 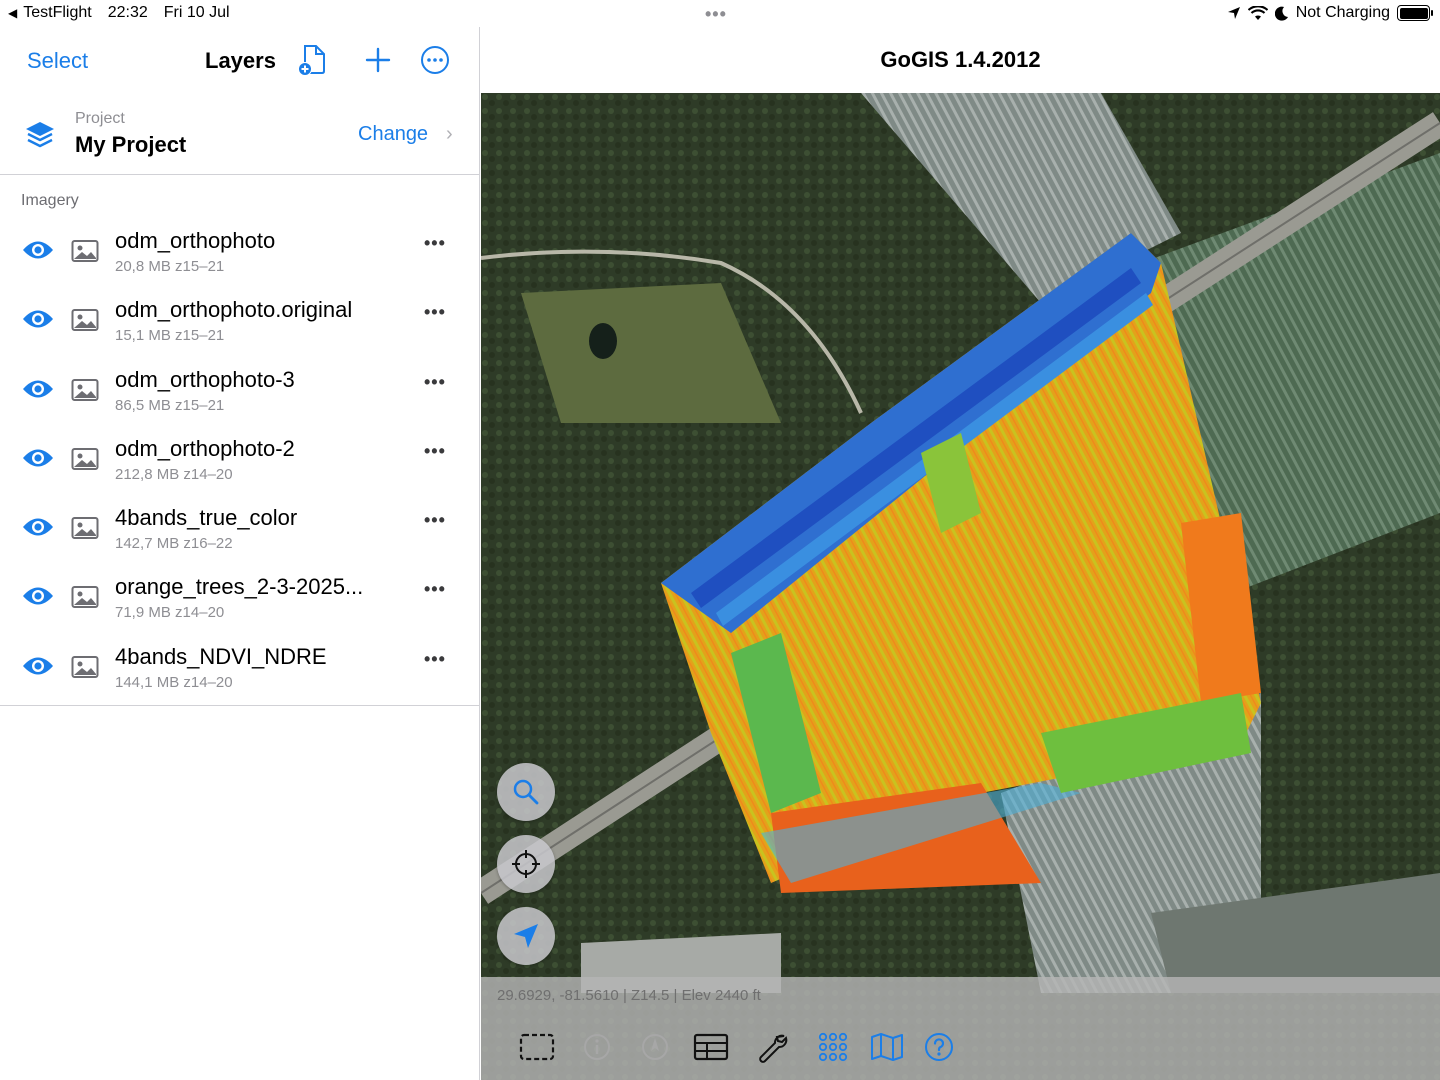 What do you see at coordinates (196, 12) in the screenshot?
I see `status-date: Fri 10 Jul` at bounding box center [196, 12].